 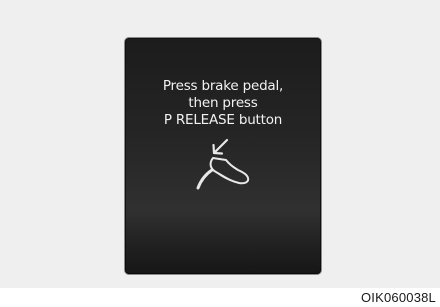 I want to click on message-line-2: then press, so click(x=223, y=103).